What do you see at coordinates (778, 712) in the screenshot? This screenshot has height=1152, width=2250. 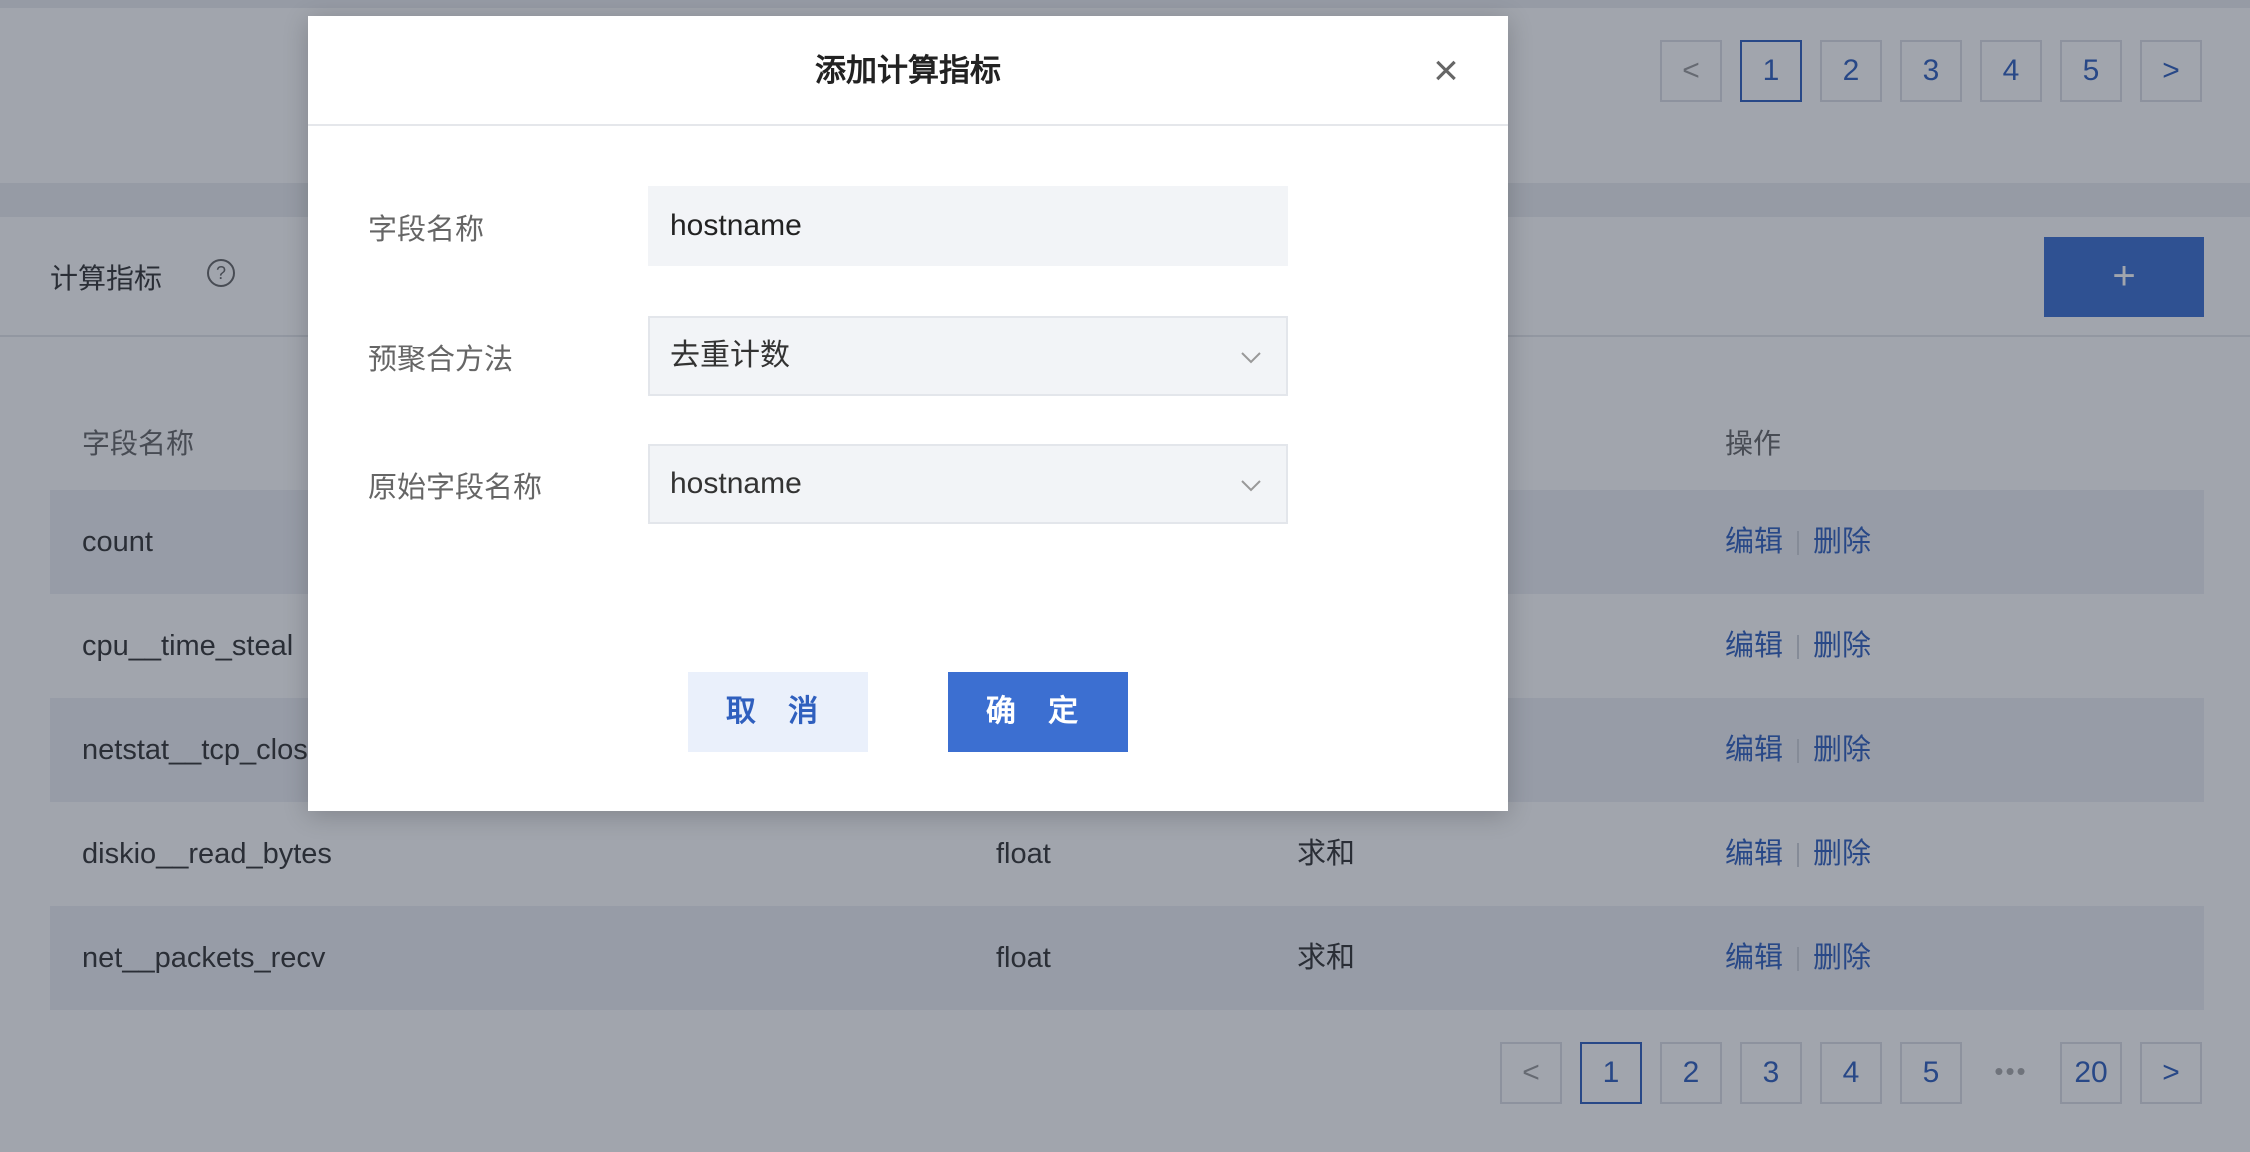 I see `cancel-button: 取 消` at bounding box center [778, 712].